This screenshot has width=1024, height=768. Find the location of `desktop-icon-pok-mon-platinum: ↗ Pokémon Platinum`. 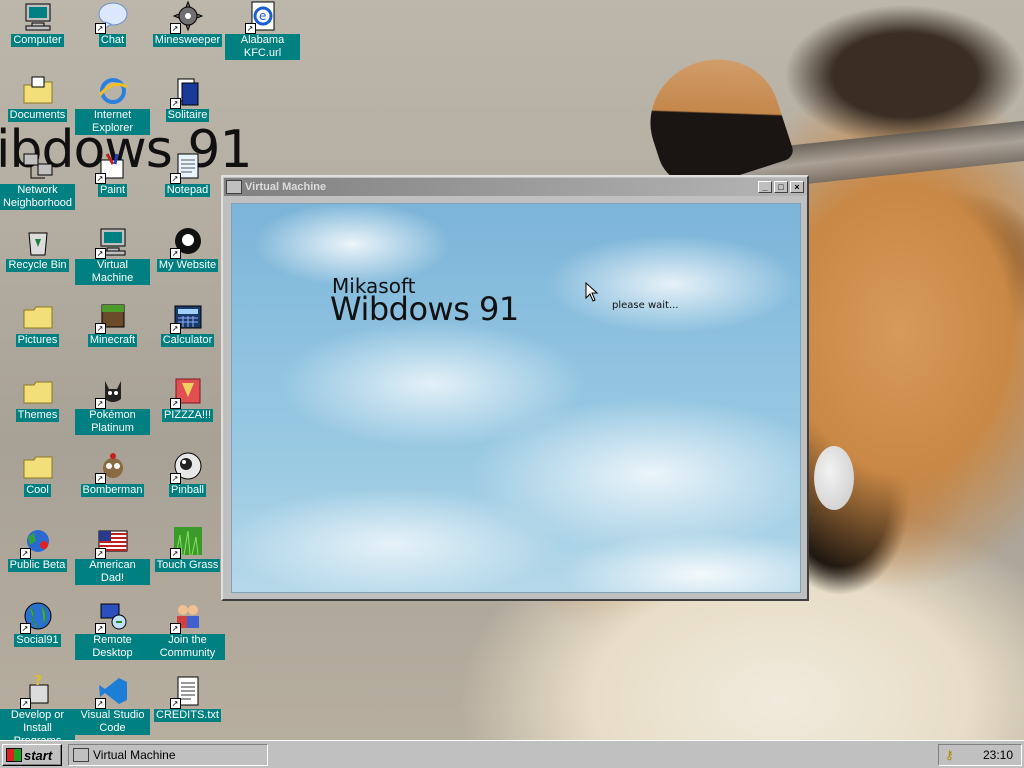

desktop-icon-pok-mon-platinum: ↗ Pokémon Platinum is located at coordinates (112, 405).